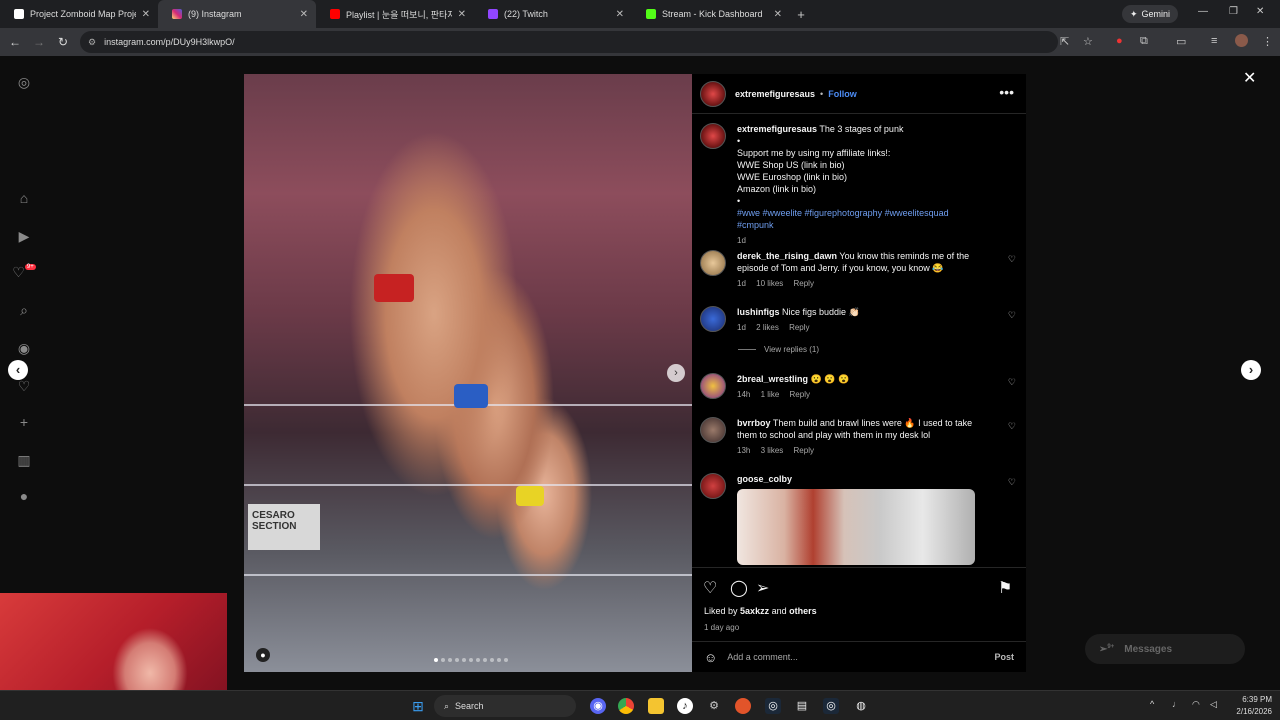 The height and width of the screenshot is (720, 1280). What do you see at coordinates (787, 256) in the screenshot?
I see `comment-username: derek_the_rising_dawn` at bounding box center [787, 256].